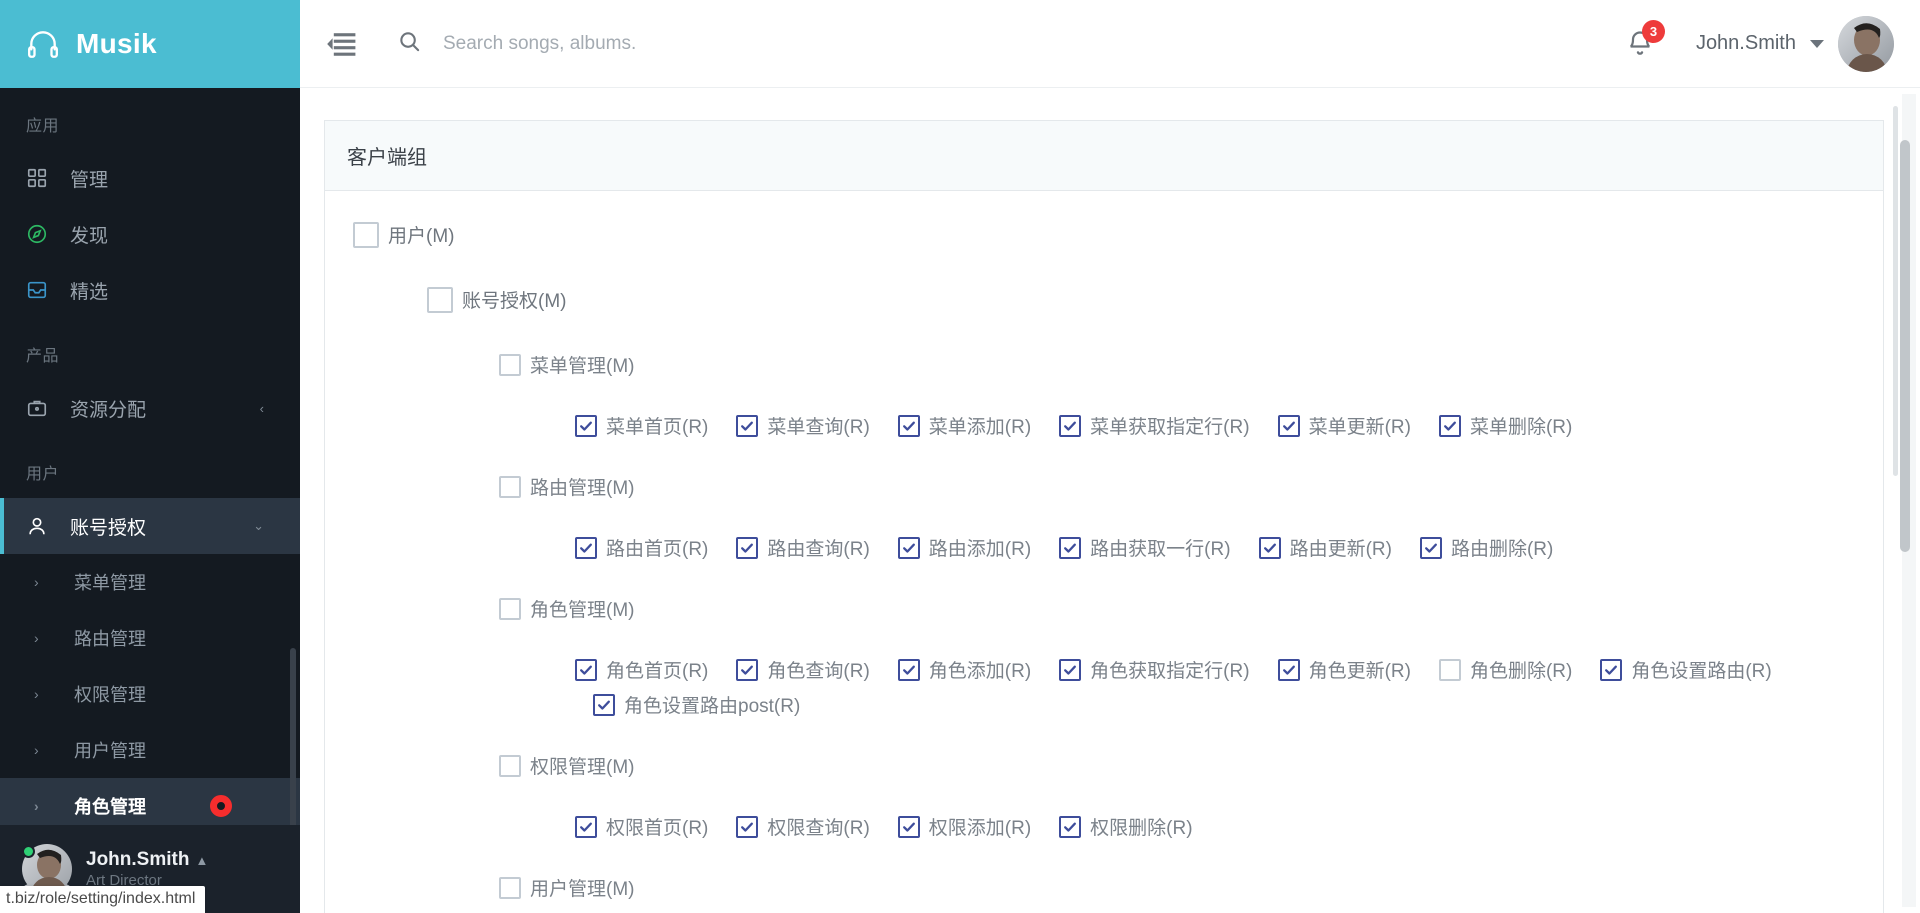 The width and height of the screenshot is (1920, 913). I want to click on user-menu: John.Smith, so click(1795, 43).